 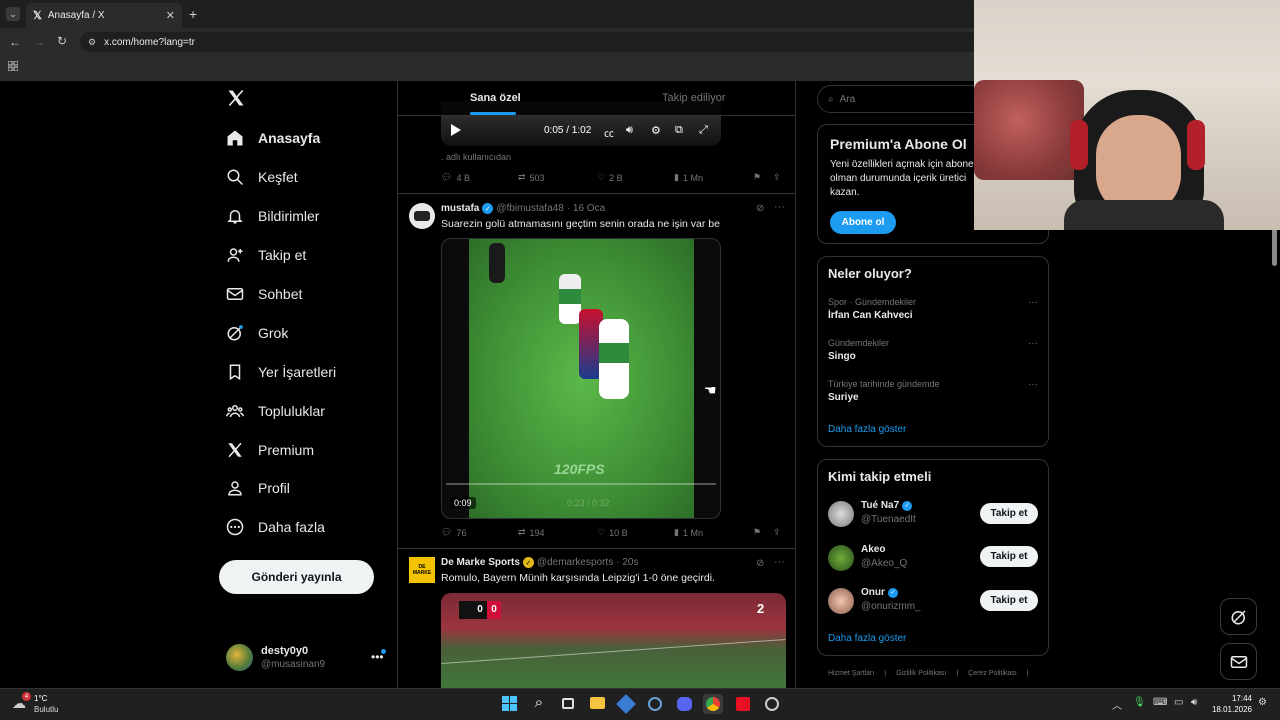 I want to click on x-home-logo, so click(x=236, y=98).